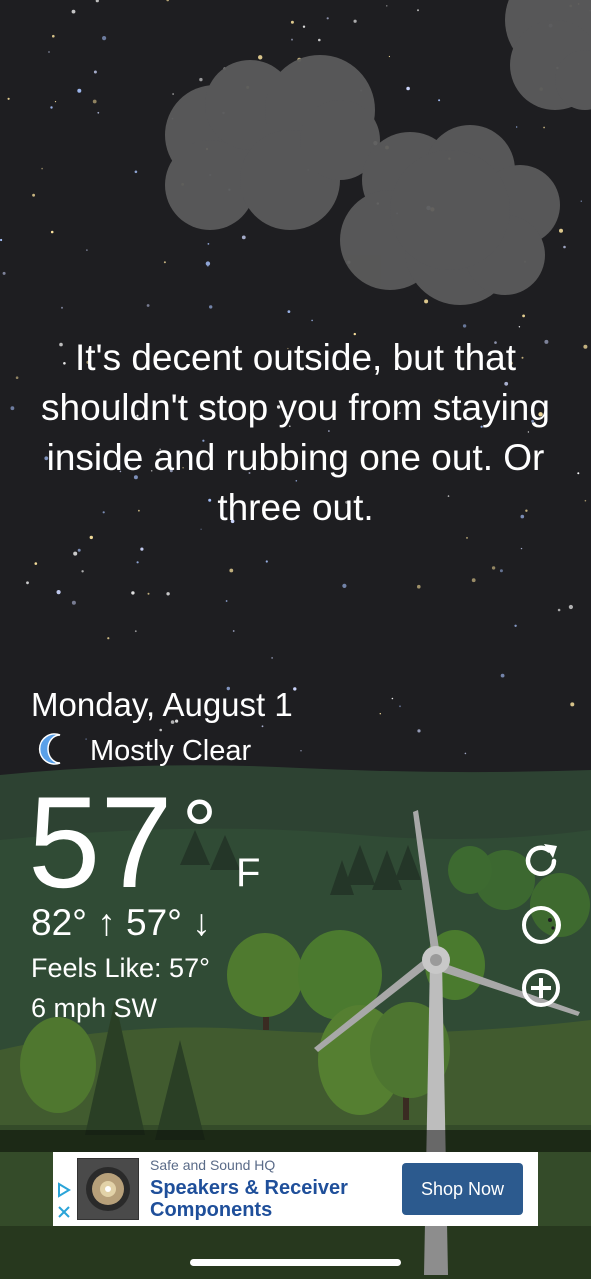 The height and width of the screenshot is (1279, 591). Describe the element at coordinates (162, 704) in the screenshot. I see `date-label: Monday, August 1` at that location.